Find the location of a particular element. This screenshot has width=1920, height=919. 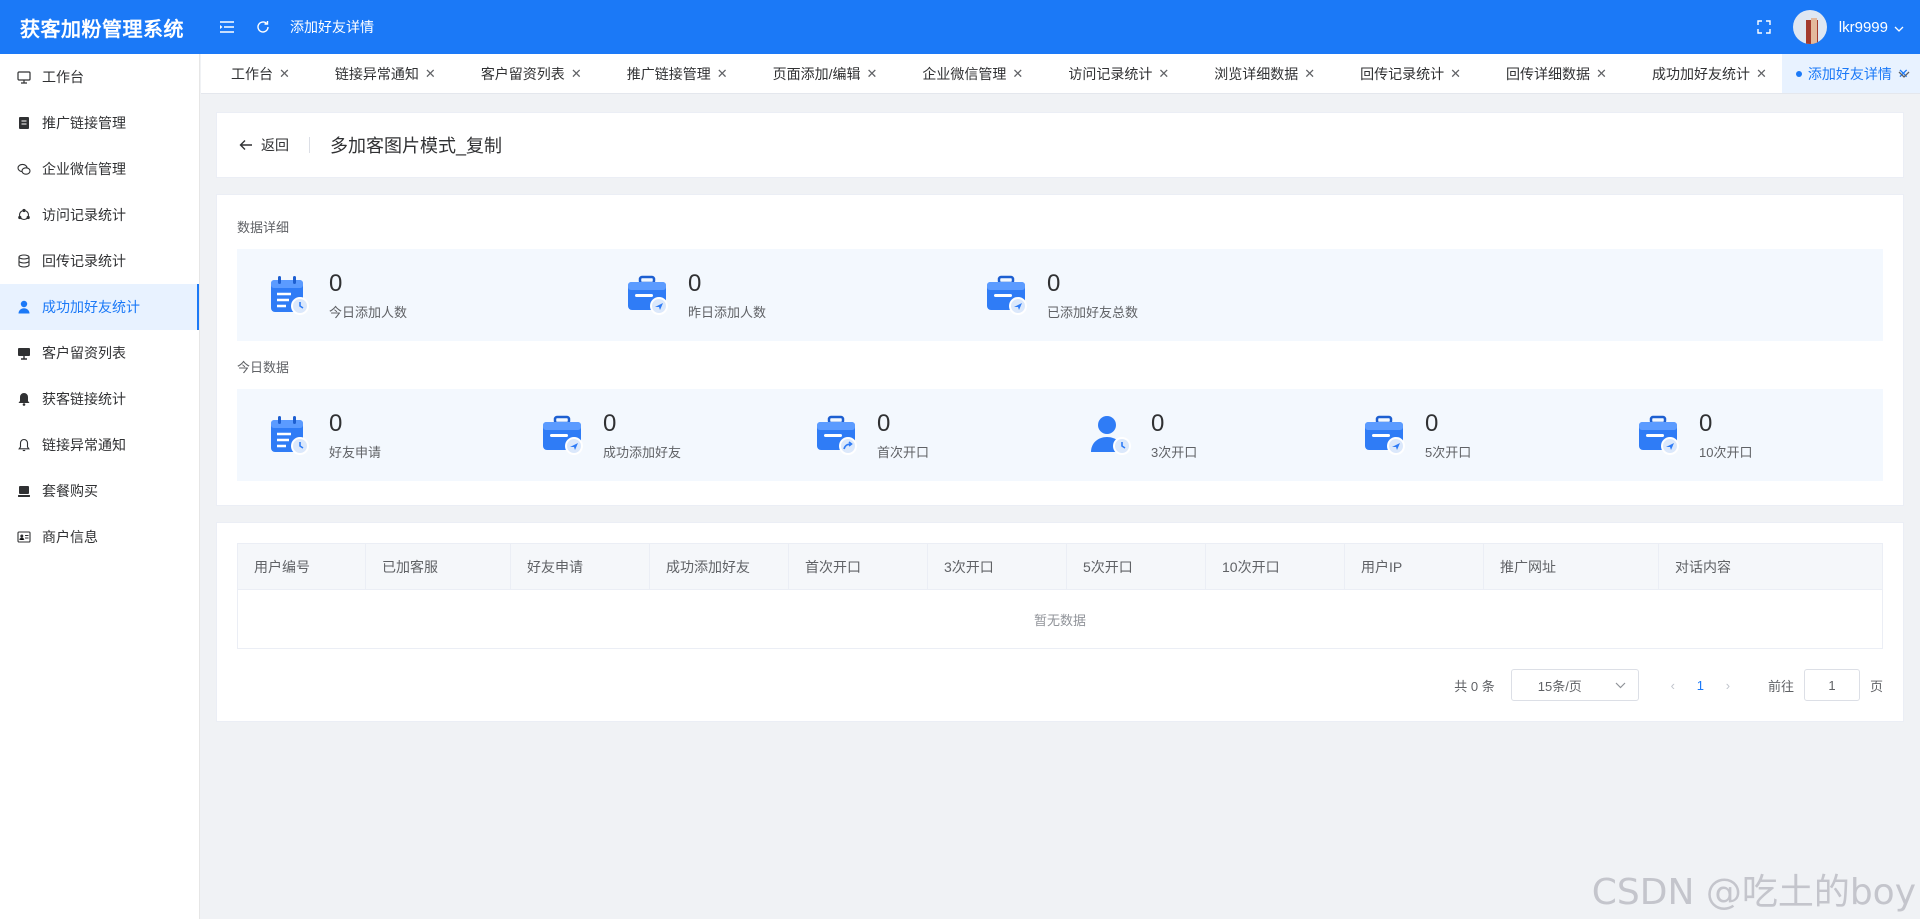

stat-label: 10次开口 is located at coordinates (1726, 452).